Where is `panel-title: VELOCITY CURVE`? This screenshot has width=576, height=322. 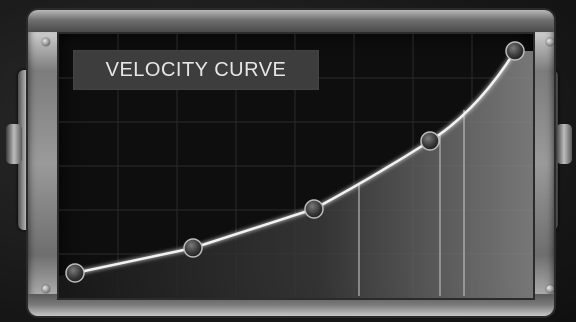 panel-title: VELOCITY CURVE is located at coordinates (196, 69).